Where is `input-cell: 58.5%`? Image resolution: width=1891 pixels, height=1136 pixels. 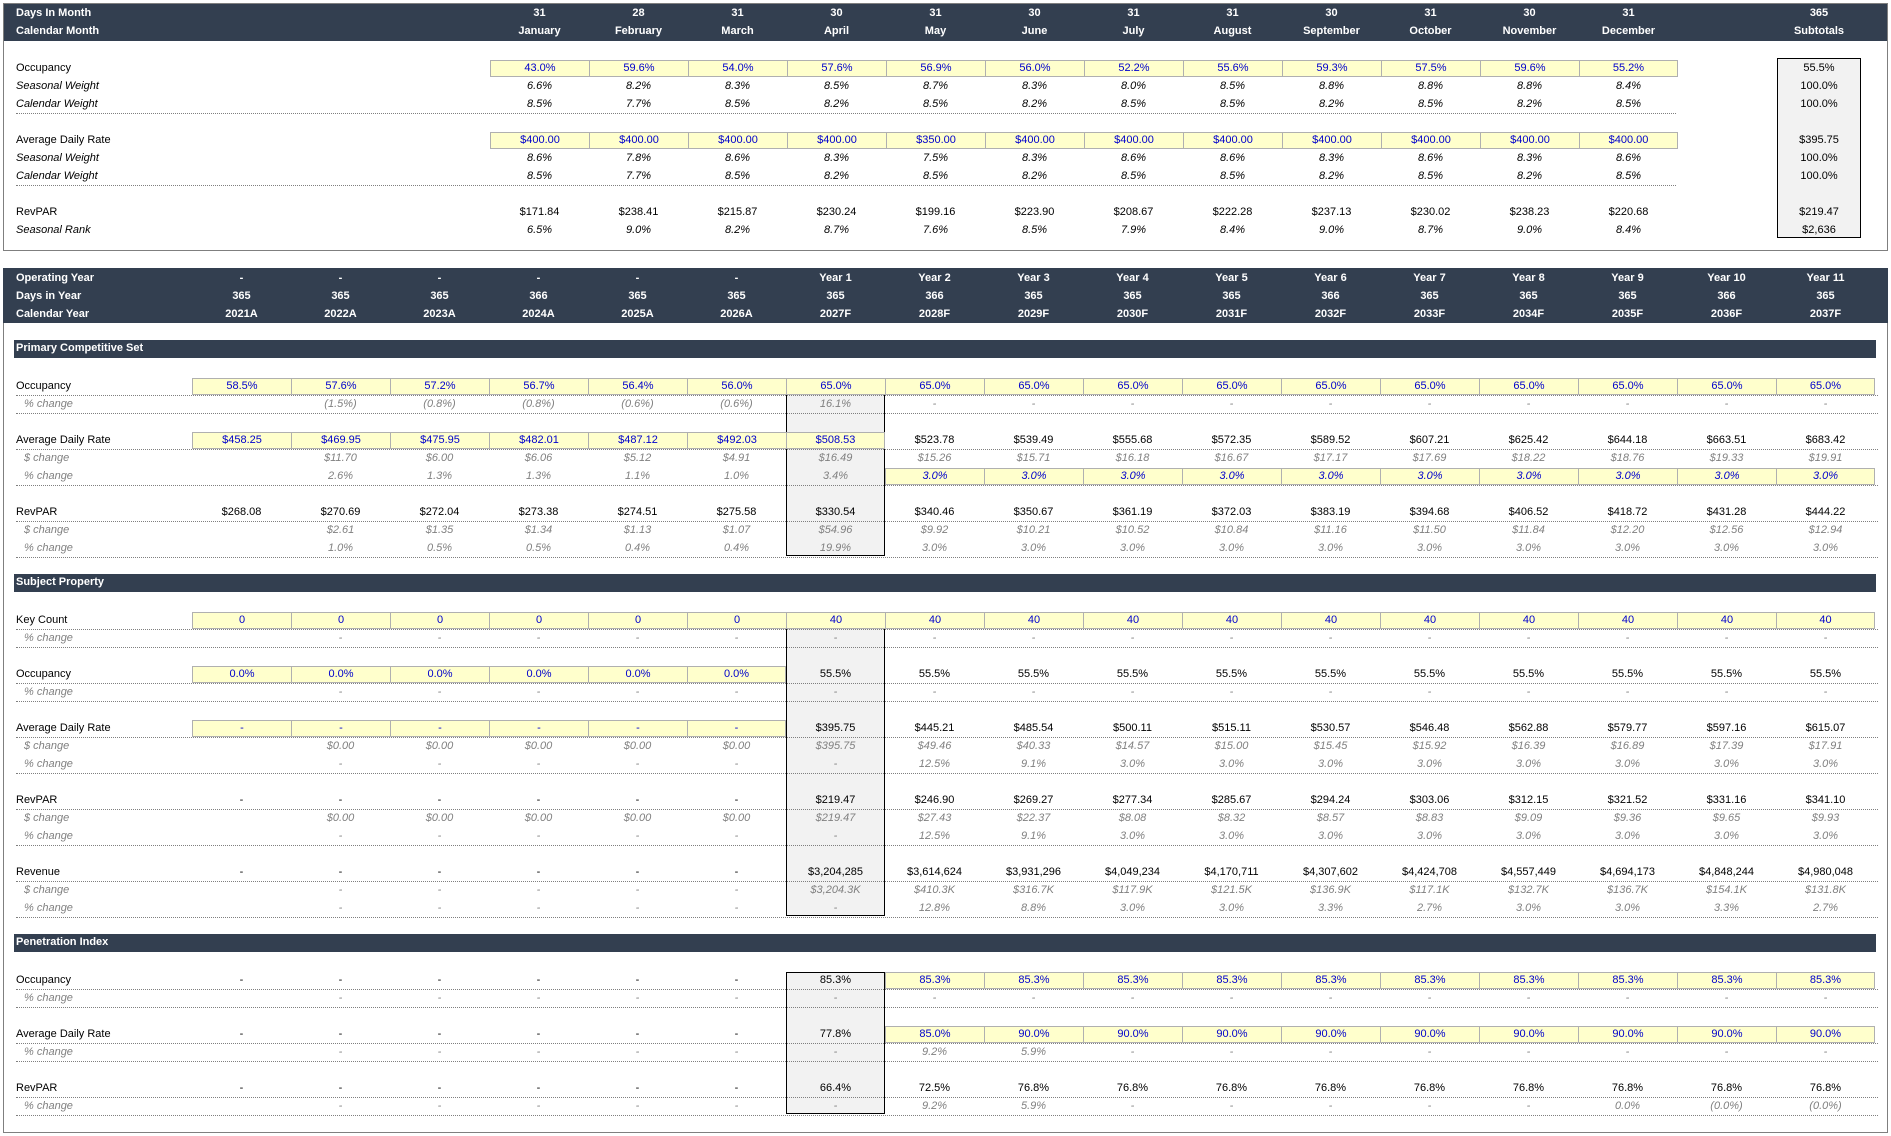 input-cell: 58.5% is located at coordinates (241, 386).